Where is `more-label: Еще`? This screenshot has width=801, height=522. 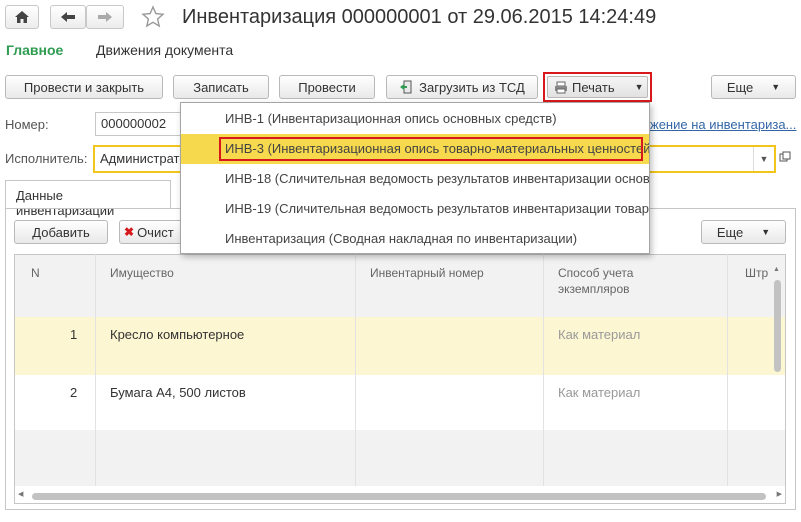
more-label: Еще is located at coordinates (740, 87).